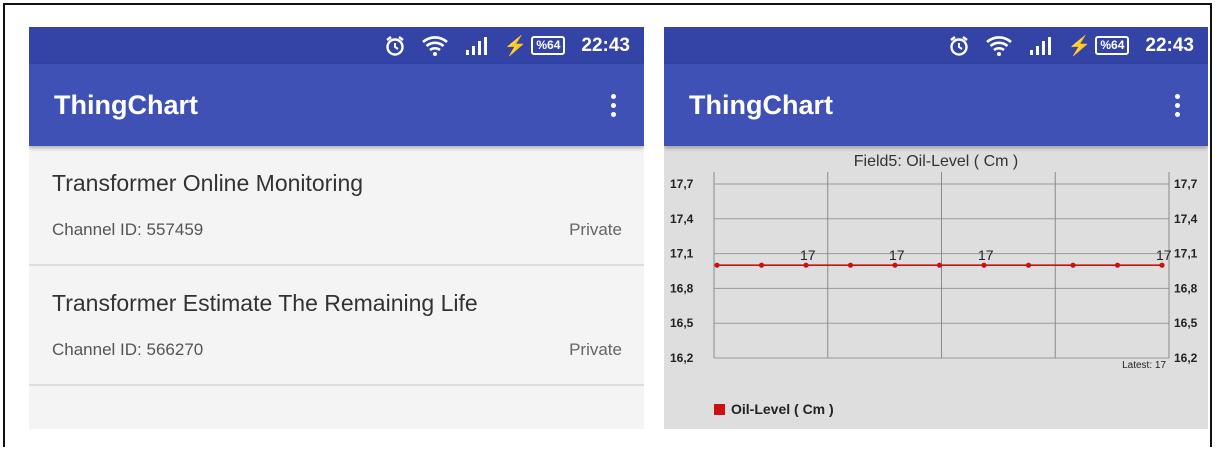 This screenshot has width=1217, height=452. What do you see at coordinates (208, 183) in the screenshot?
I see `channel-name: Transformer Online Monitoring` at bounding box center [208, 183].